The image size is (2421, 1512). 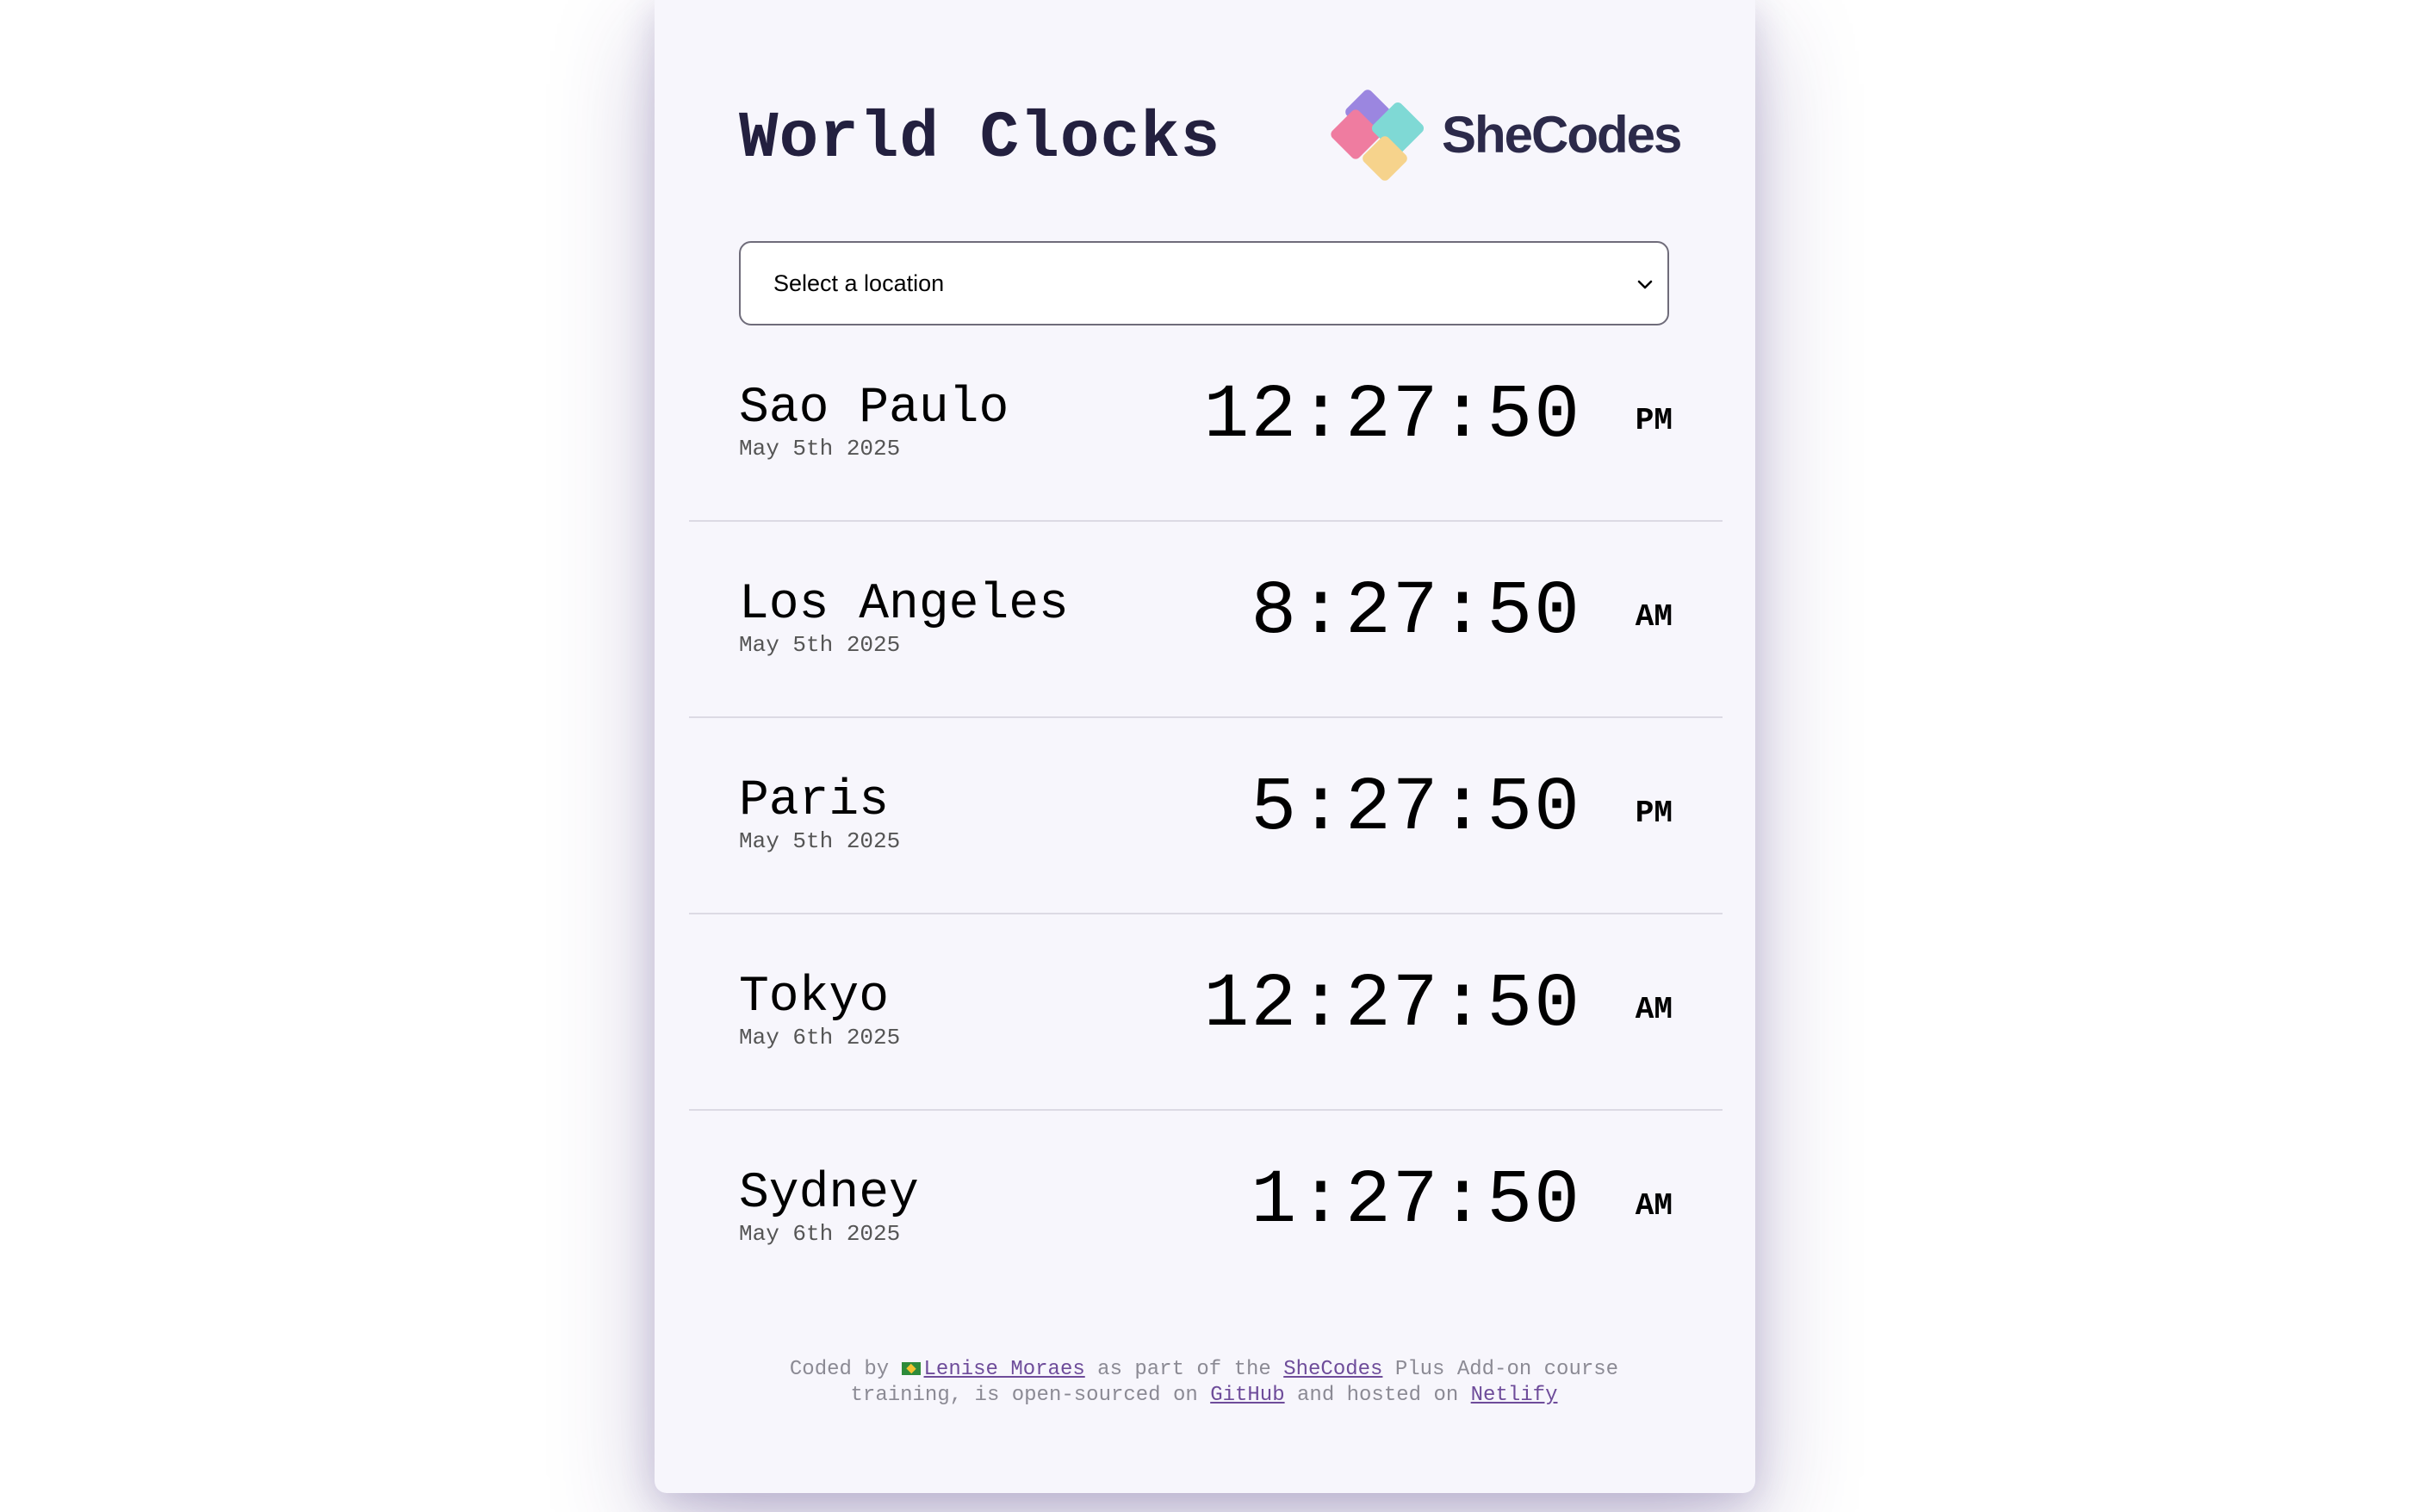 What do you see at coordinates (1500, 1369) in the screenshot?
I see `footer-text: Plus Add-on course` at bounding box center [1500, 1369].